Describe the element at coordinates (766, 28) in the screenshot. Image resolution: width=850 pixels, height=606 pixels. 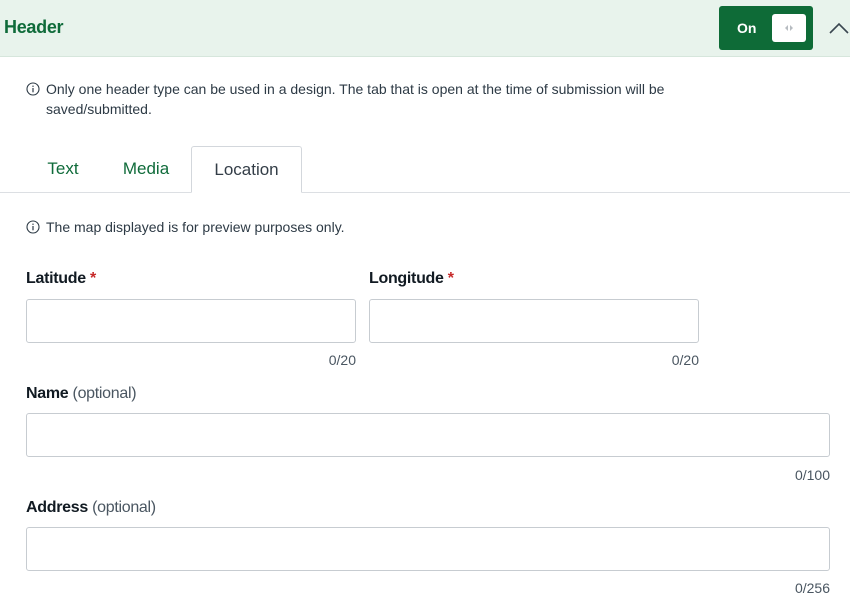
I see `header-on-toggle: On` at that location.